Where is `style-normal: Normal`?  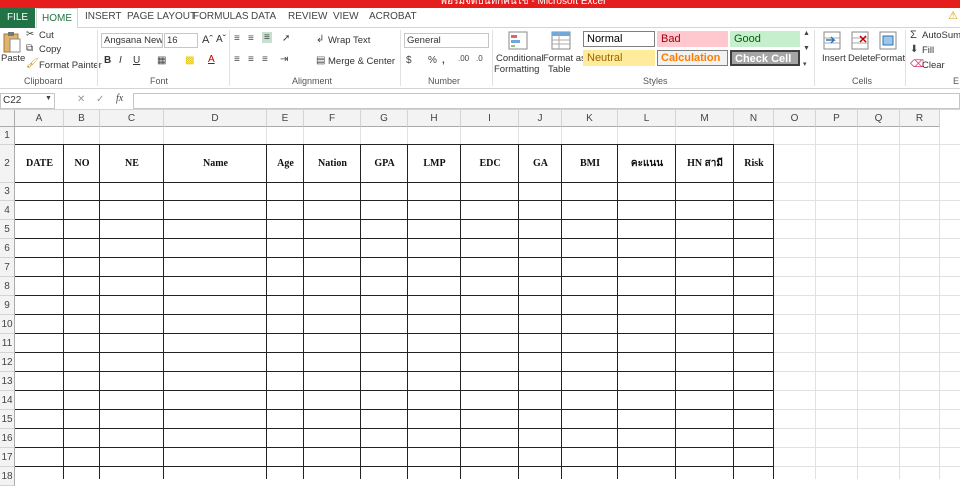
style-normal: Normal is located at coordinates (619, 39).